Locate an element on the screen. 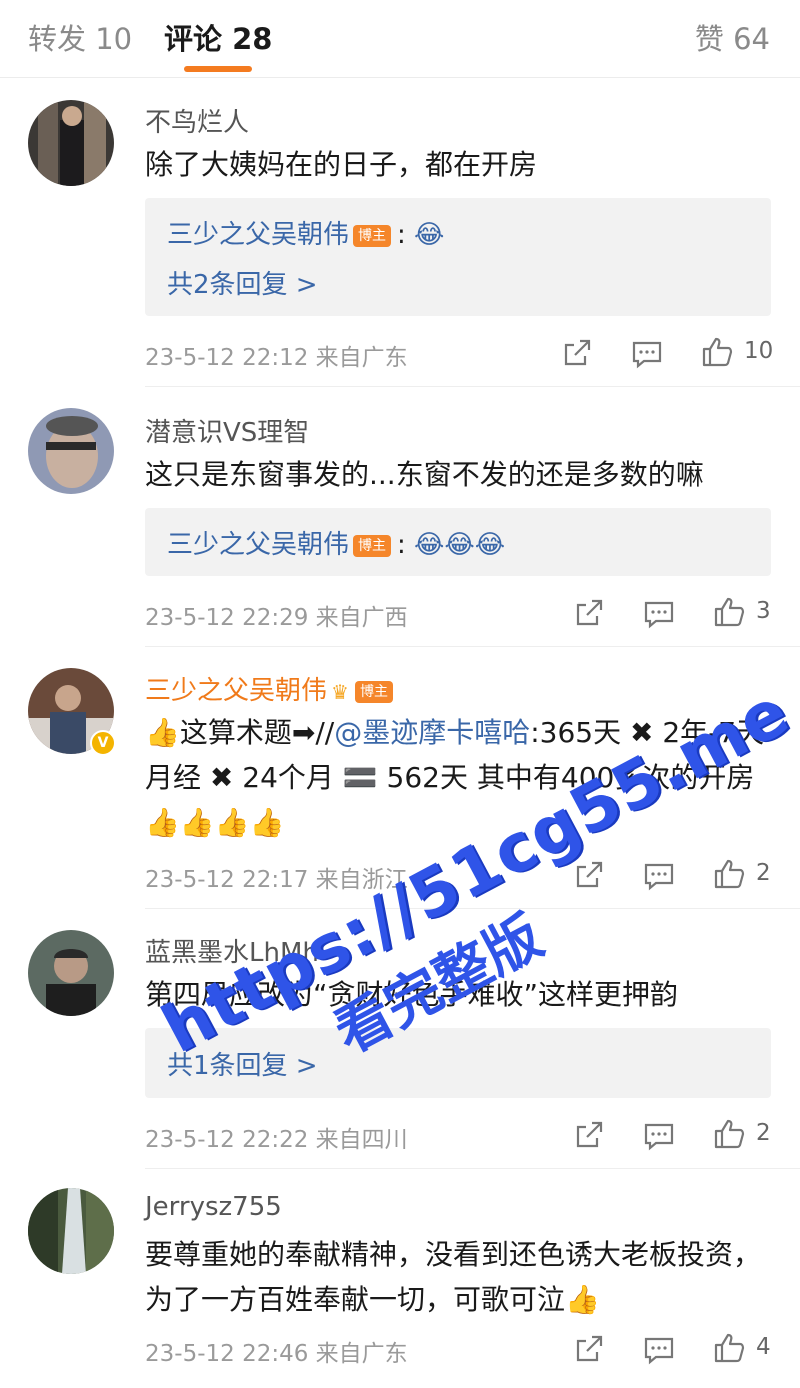 The height and width of the screenshot is (1388, 800). reply-emoji: 😂😂😂 is located at coordinates (460, 545).